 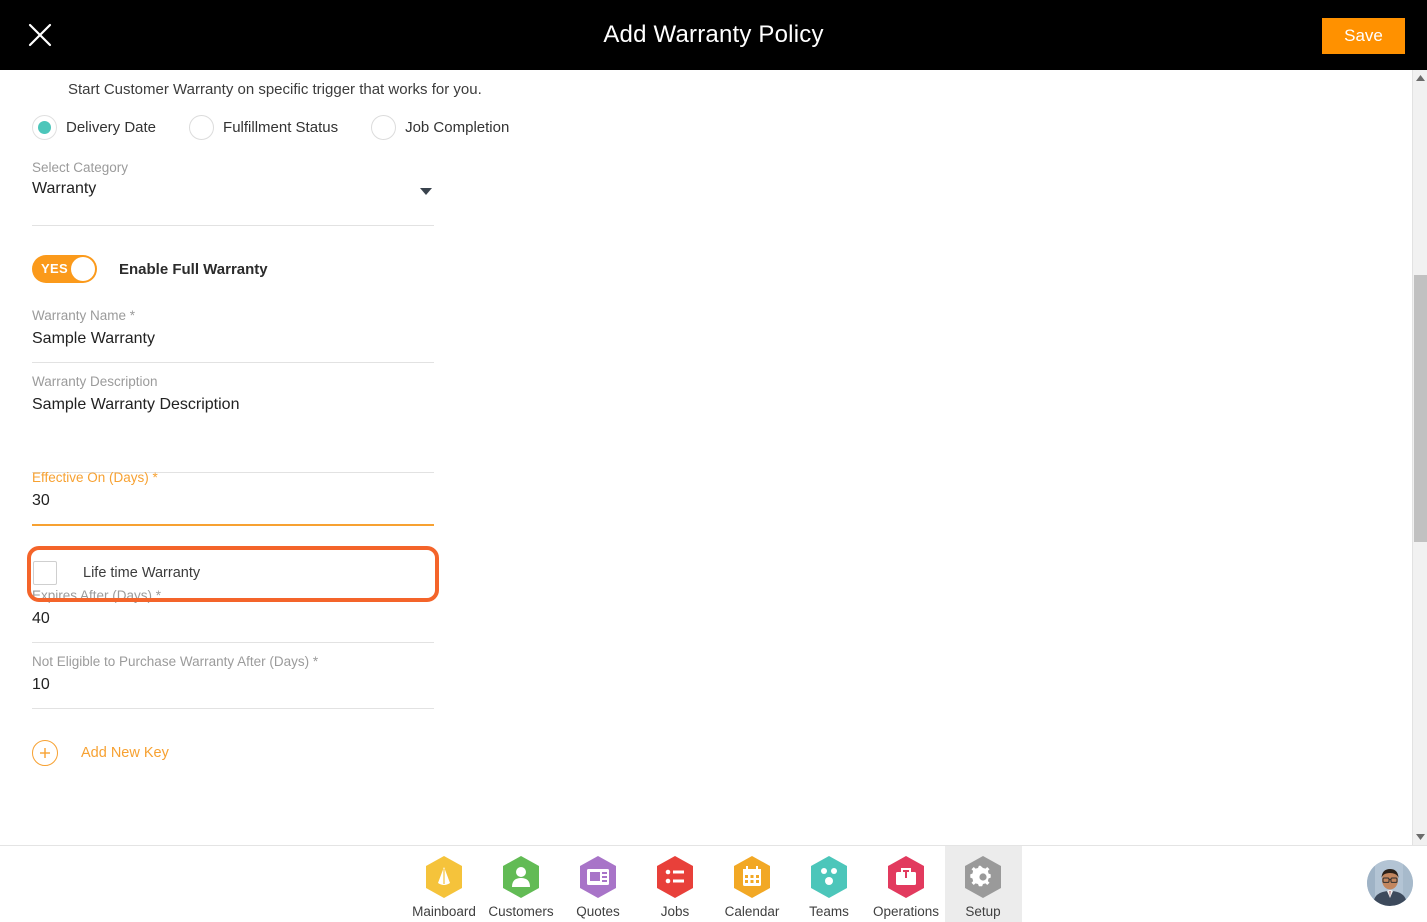 I want to click on toggle-knob, so click(x=83, y=269).